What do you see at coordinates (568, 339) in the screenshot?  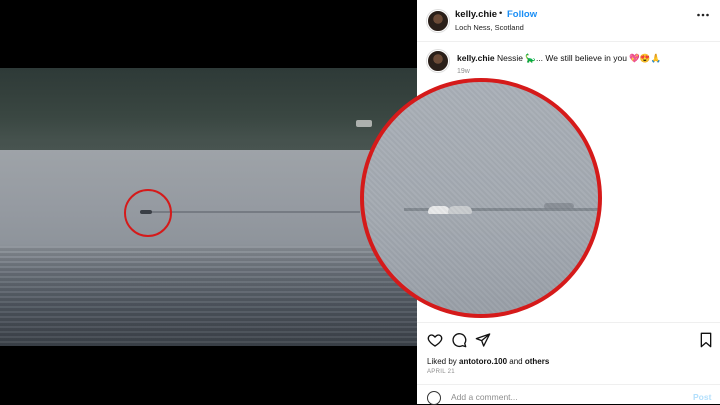 I see `action-bar` at bounding box center [568, 339].